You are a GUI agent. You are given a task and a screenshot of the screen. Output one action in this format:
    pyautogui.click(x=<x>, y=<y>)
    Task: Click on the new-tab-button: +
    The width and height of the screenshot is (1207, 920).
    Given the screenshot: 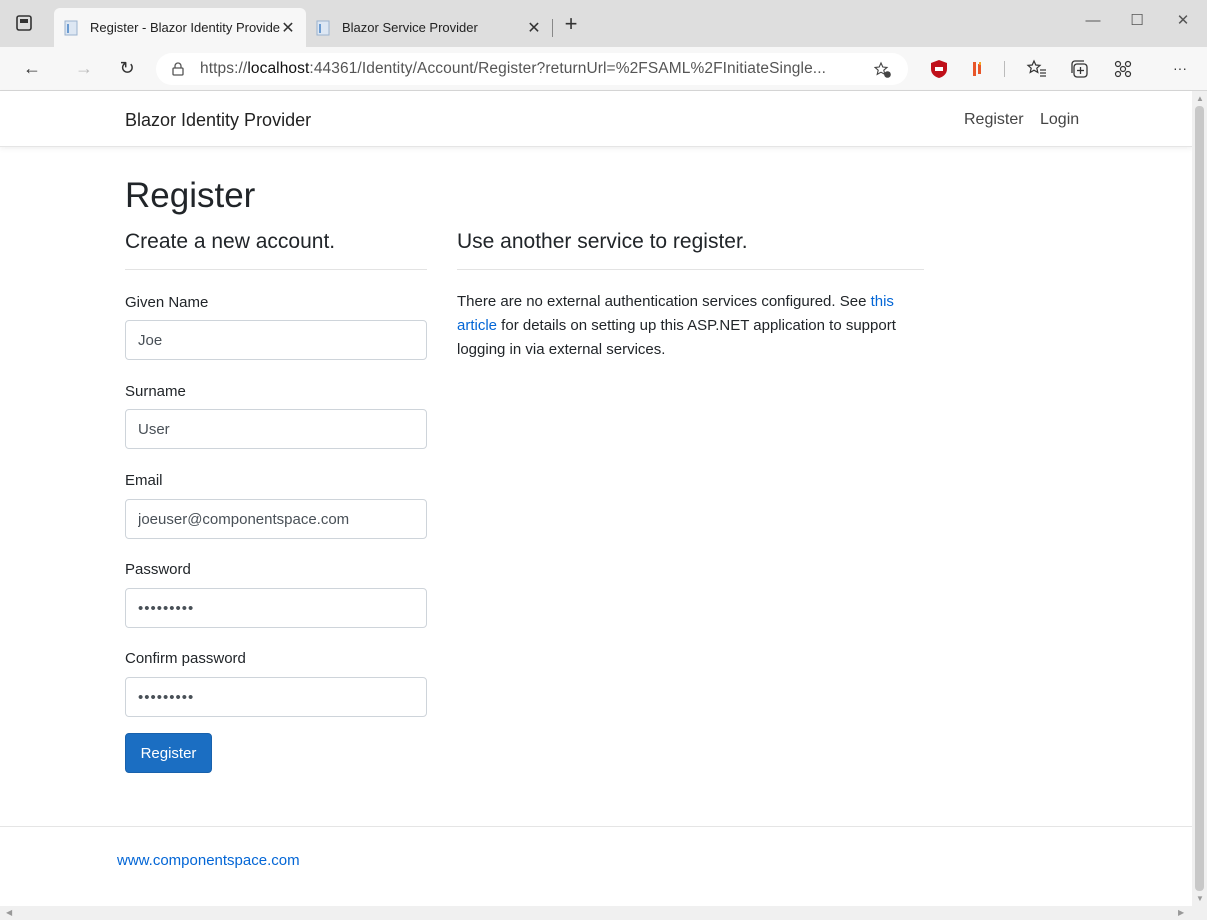 What is the action you would take?
    pyautogui.click(x=571, y=24)
    